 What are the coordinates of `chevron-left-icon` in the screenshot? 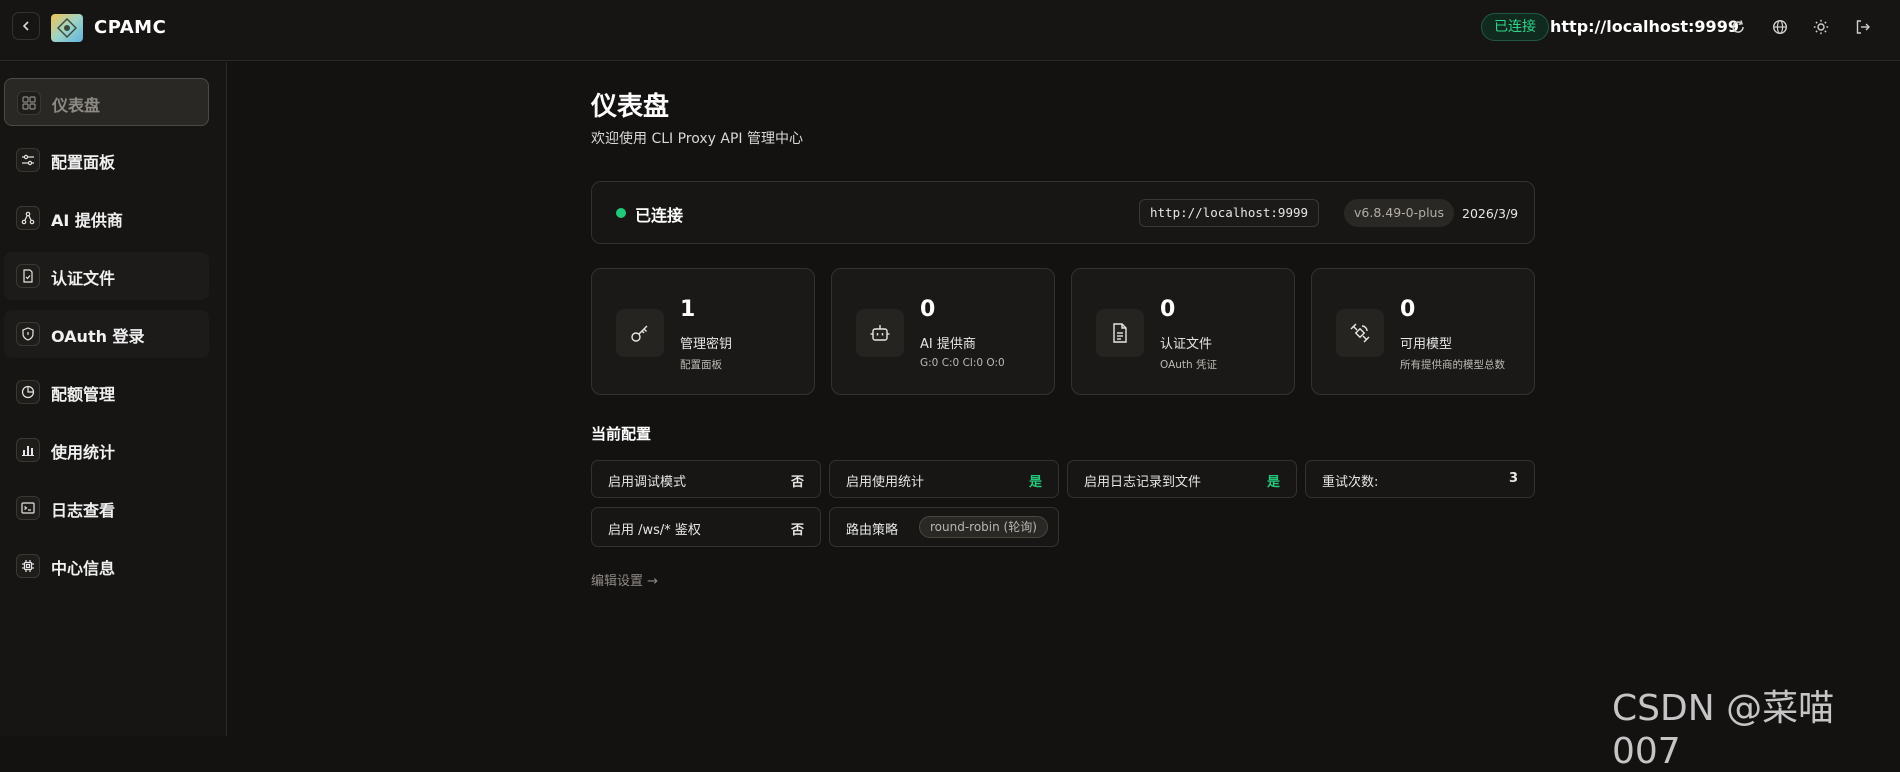 It's located at (25, 26).